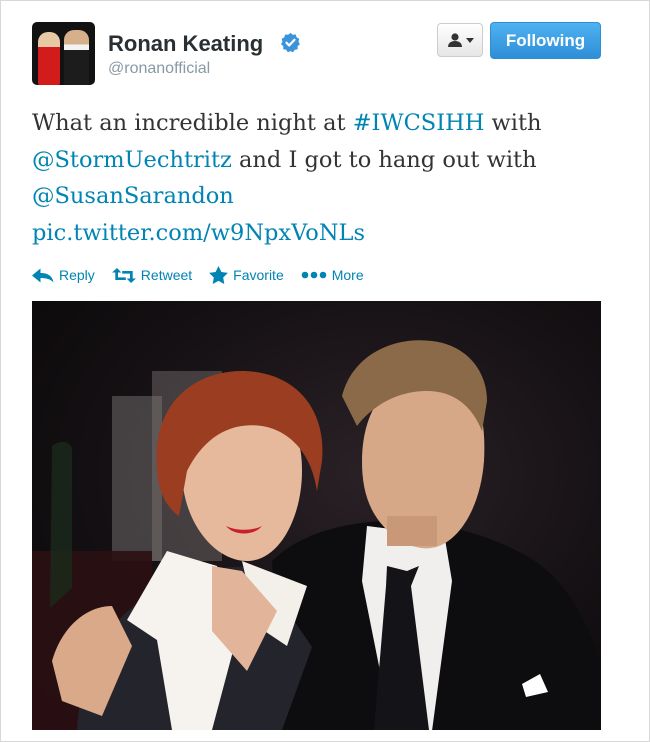 This screenshot has height=742, width=650. Describe the element at coordinates (258, 275) in the screenshot. I see `favorite-label: Favorite` at that location.